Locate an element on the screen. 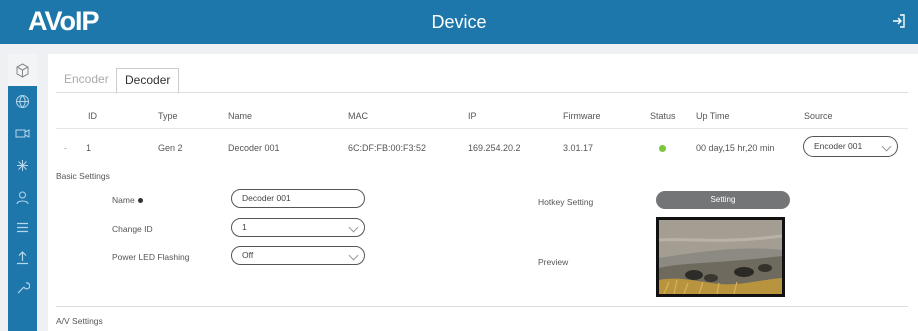 The width and height of the screenshot is (918, 331). network-icon is located at coordinates (22, 165).